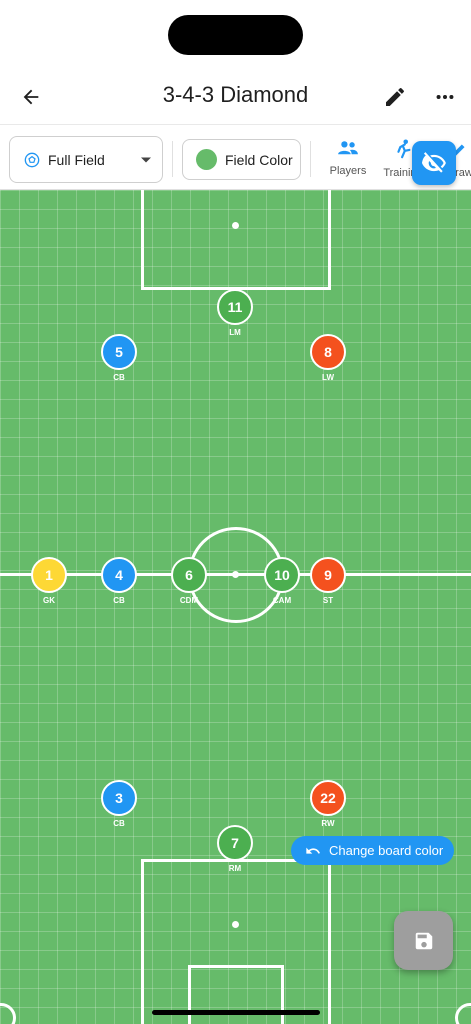 This screenshot has width=471, height=1024. I want to click on player-token: 6 CDM, so click(189, 581).